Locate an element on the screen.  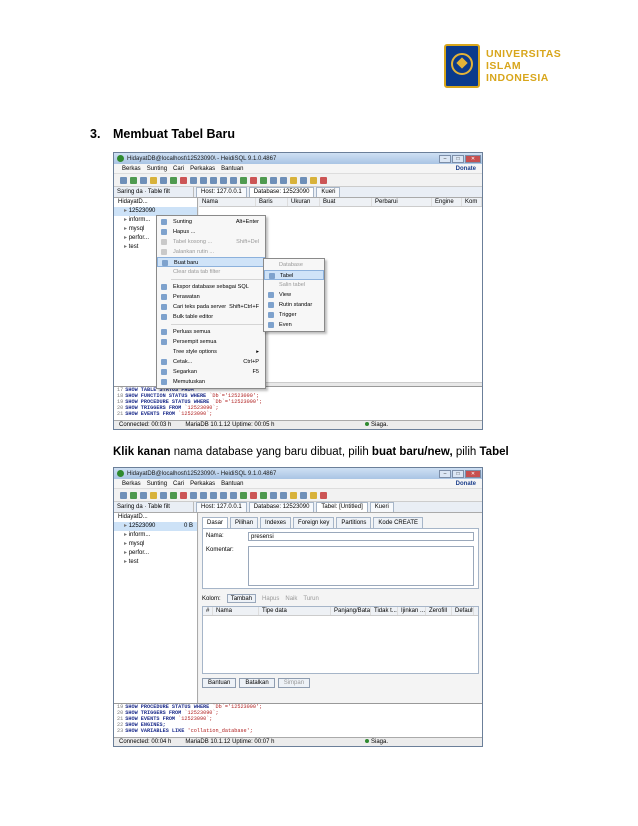
new-icon is located at coordinates (133, 180).